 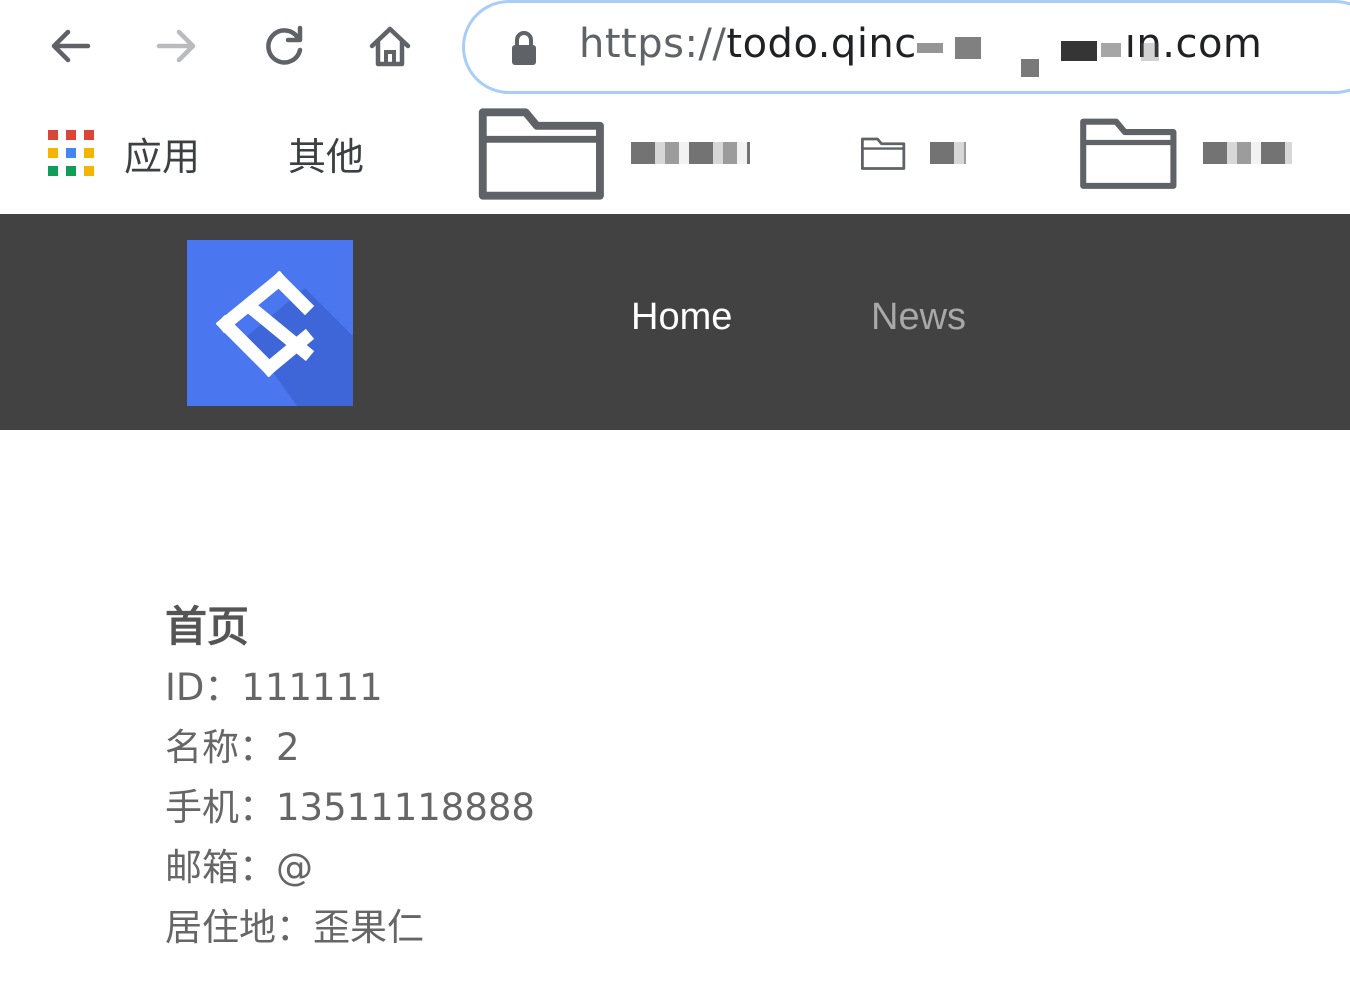 I want to click on field-value: 13511118888, so click(x=405, y=807).